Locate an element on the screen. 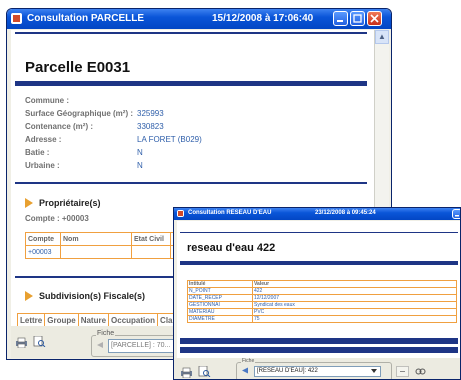 The image size is (461, 380). column-header: Lettre is located at coordinates (31, 319).